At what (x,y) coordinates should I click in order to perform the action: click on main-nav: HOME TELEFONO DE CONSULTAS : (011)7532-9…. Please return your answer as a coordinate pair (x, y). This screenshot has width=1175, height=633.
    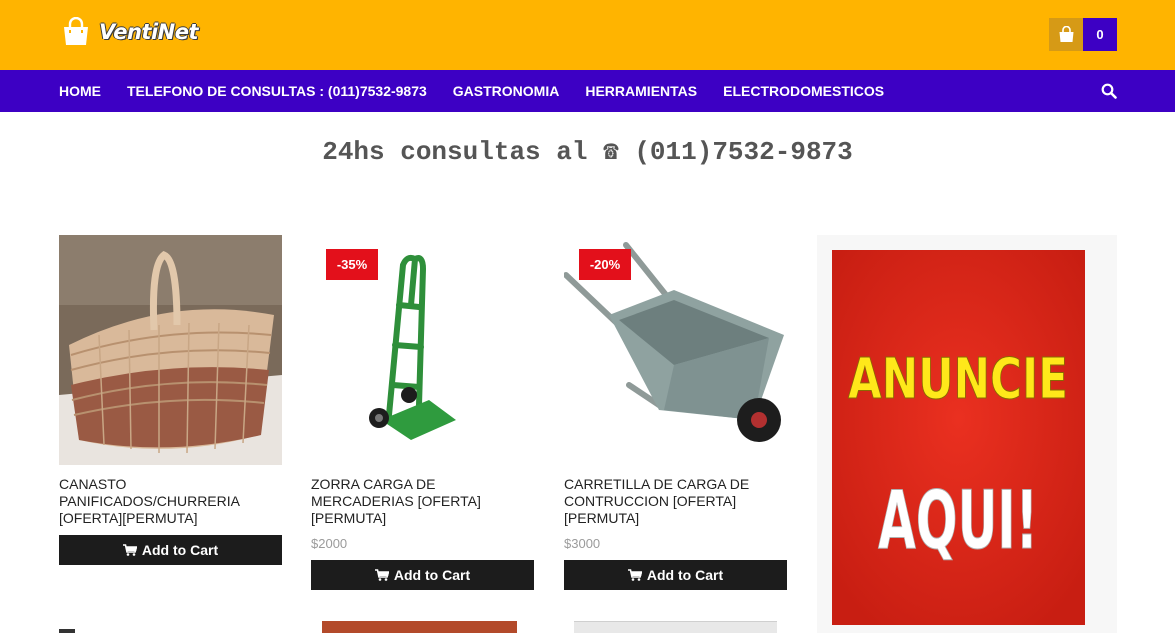
    Looking at the image, I should click on (587, 91).